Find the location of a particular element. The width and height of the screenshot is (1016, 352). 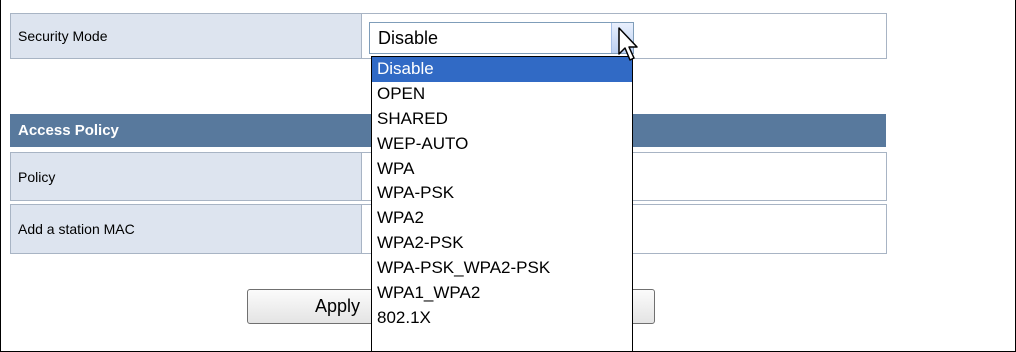

dropdown-option-wpa-psk-wpa2-psk: WPA-PSK_WPA2-PSK is located at coordinates (502, 268).